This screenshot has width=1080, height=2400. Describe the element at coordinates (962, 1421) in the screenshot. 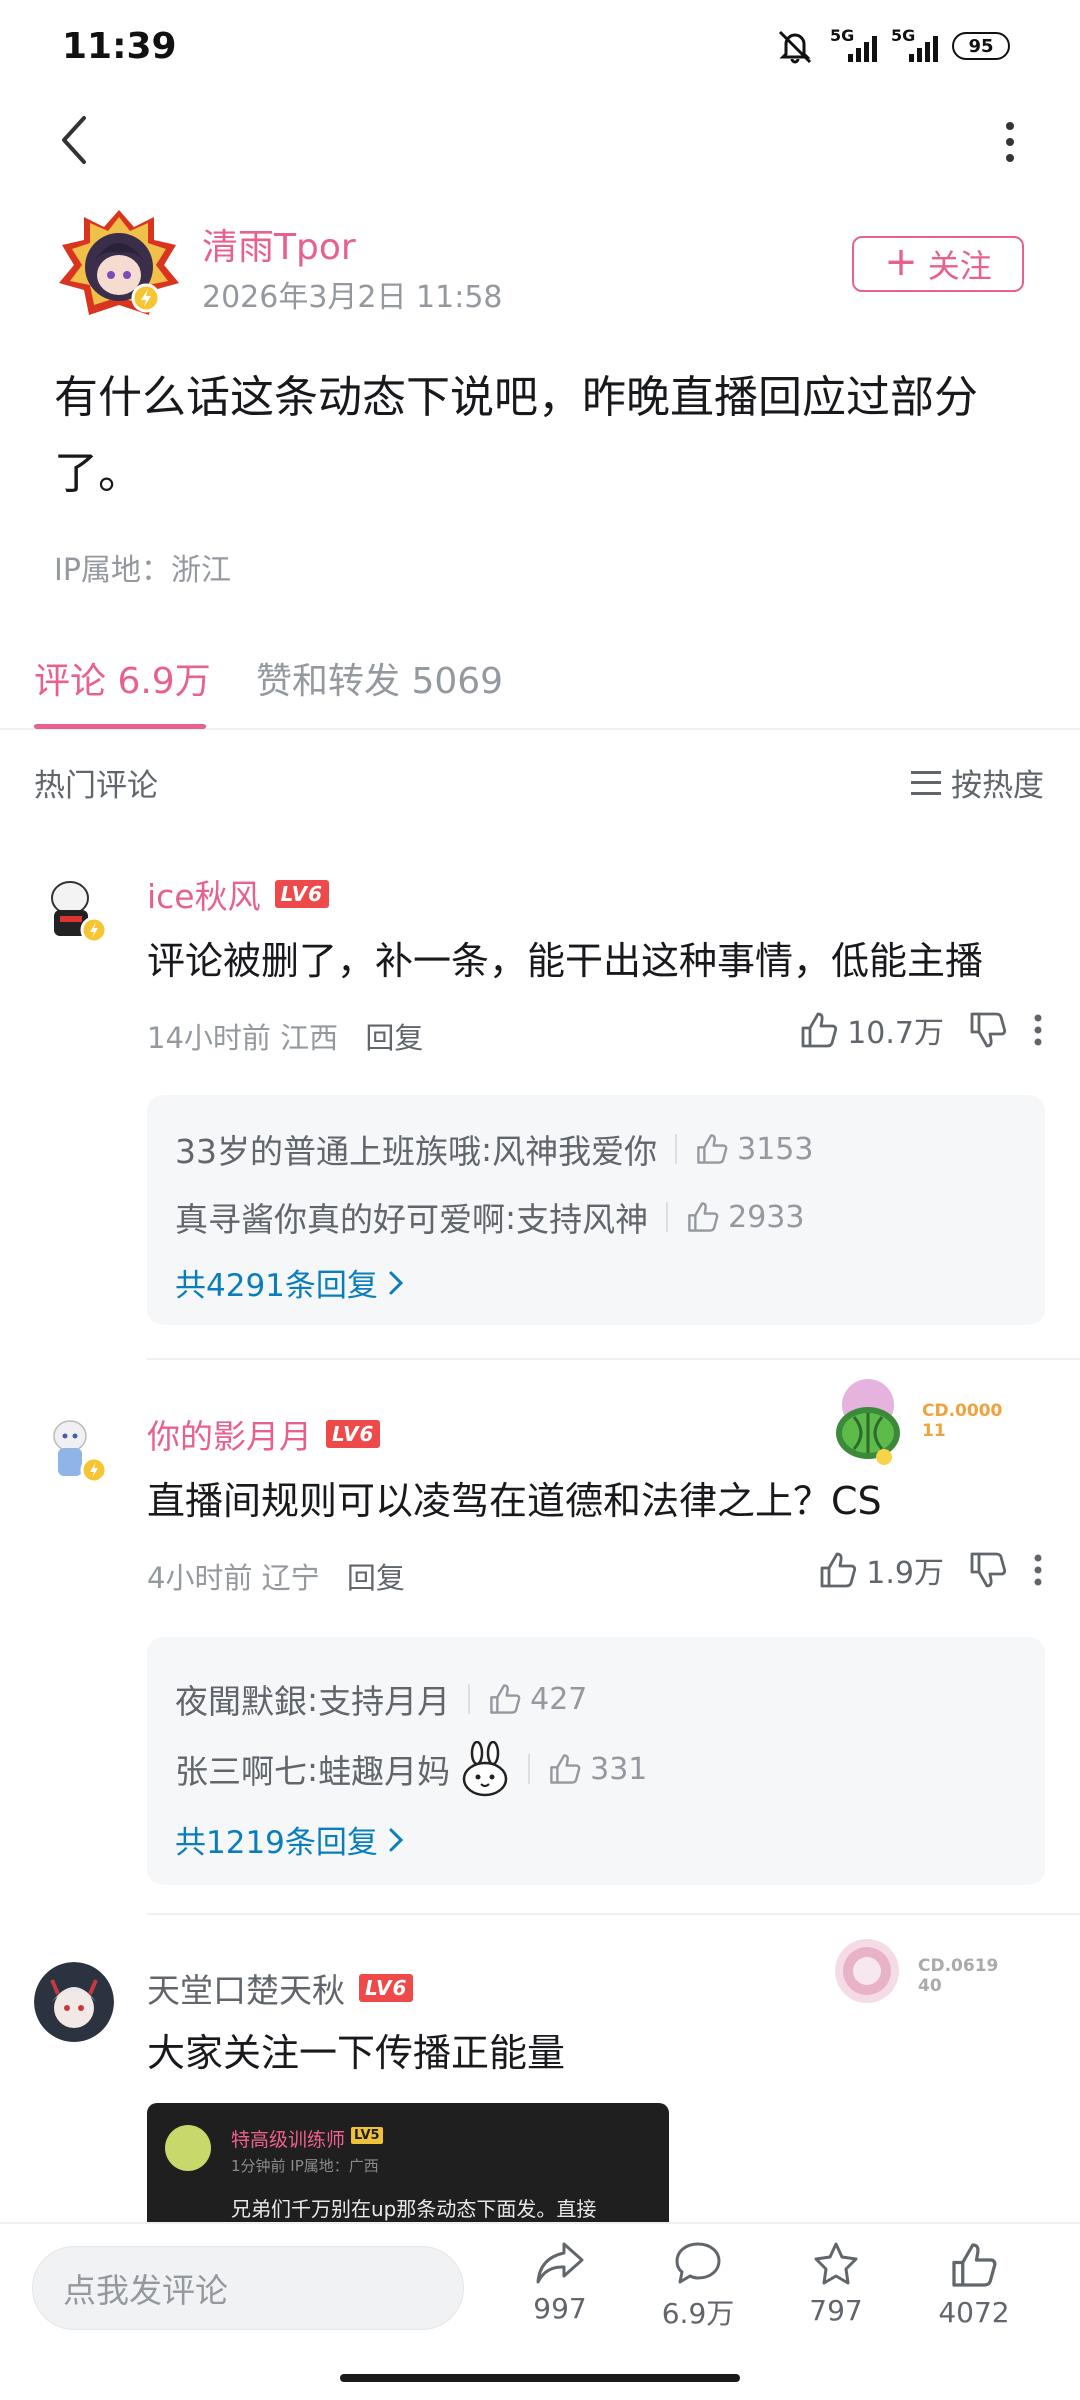

I see `fan-badge-code: CD.000011` at that location.